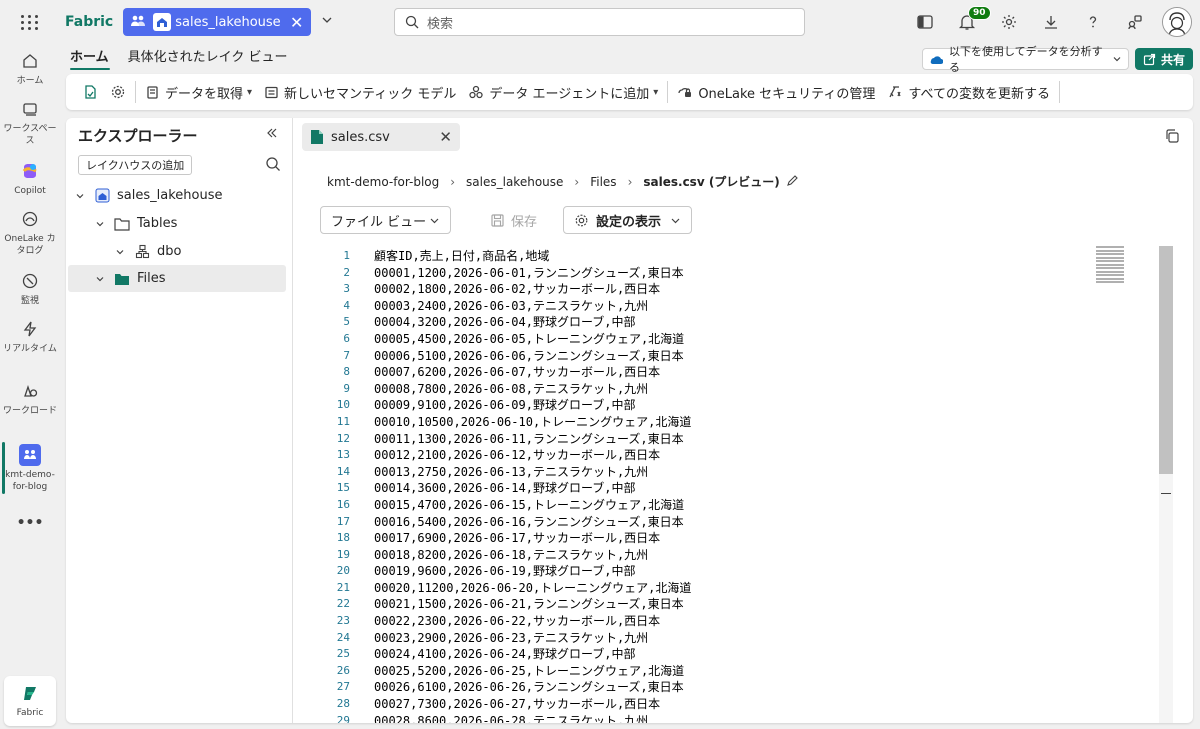  I want to click on brand-name: Fabric, so click(89, 22).